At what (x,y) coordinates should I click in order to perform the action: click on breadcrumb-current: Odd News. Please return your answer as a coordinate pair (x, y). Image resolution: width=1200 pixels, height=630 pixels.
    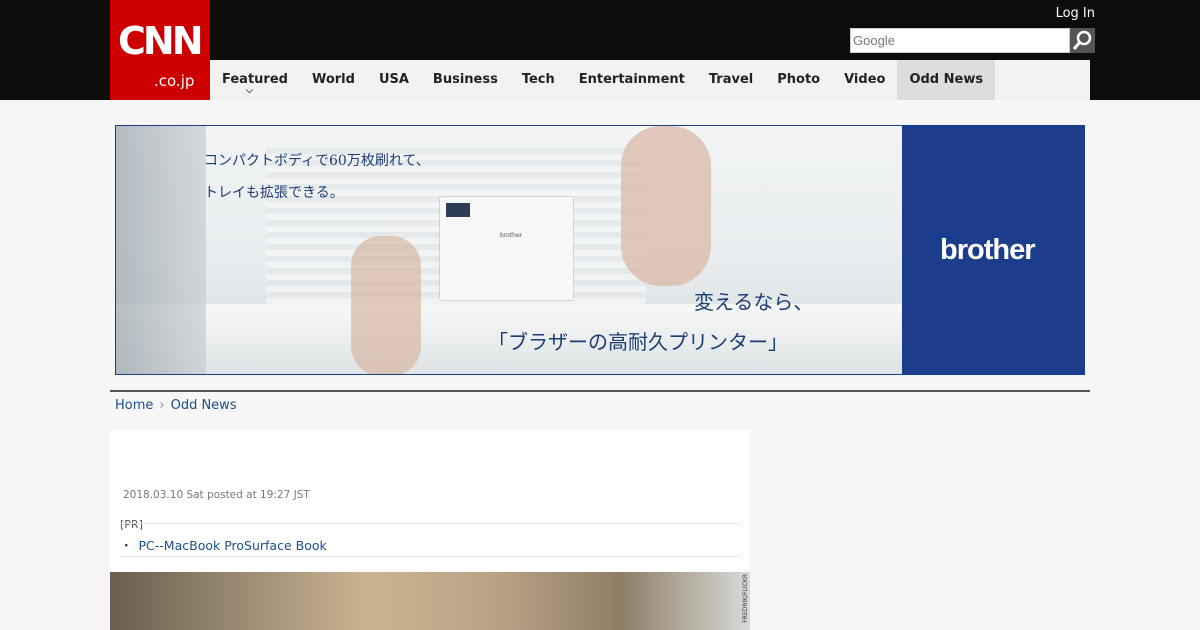
    Looking at the image, I should click on (204, 405).